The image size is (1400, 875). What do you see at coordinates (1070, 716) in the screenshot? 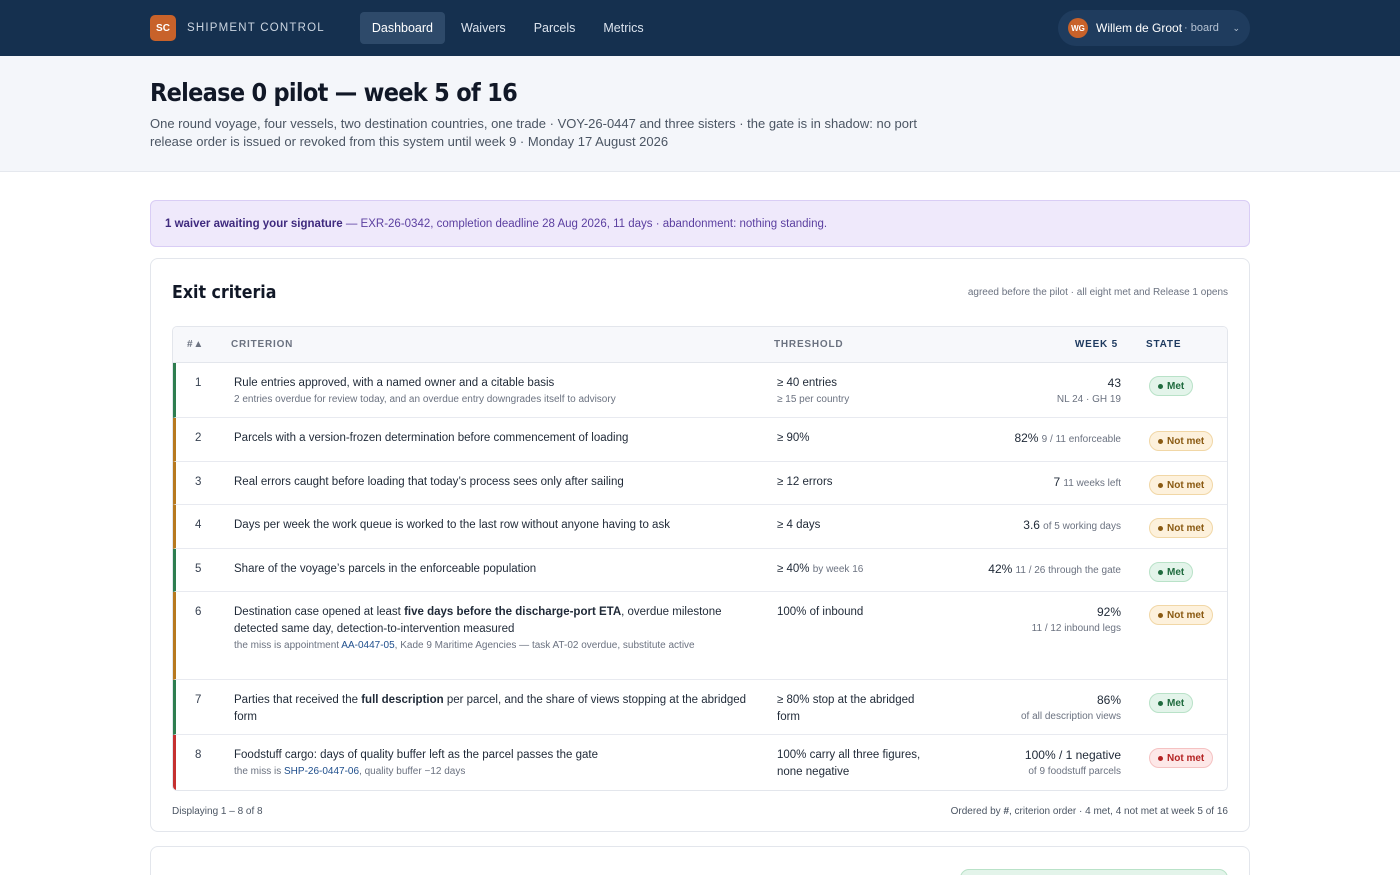
I see `week-sub: of all description views` at bounding box center [1070, 716].